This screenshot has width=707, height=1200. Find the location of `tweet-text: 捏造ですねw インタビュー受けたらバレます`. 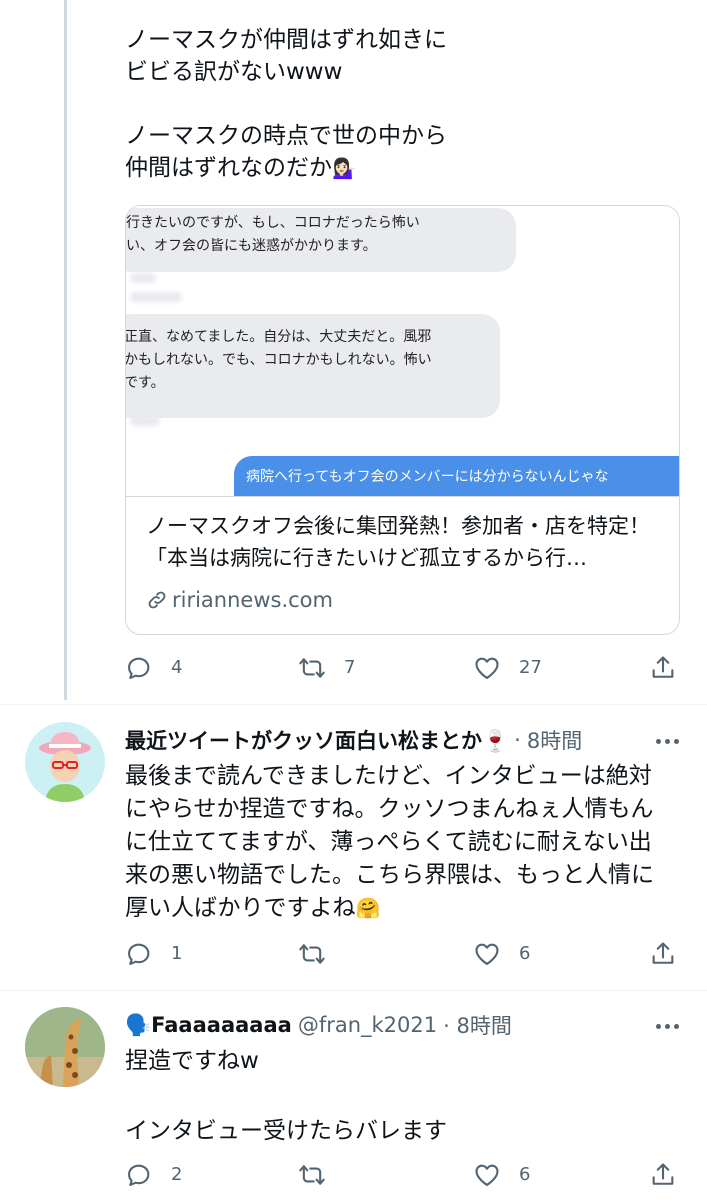

tweet-text: 捏造ですねw インタビュー受けたらバレます is located at coordinates (397, 1096).